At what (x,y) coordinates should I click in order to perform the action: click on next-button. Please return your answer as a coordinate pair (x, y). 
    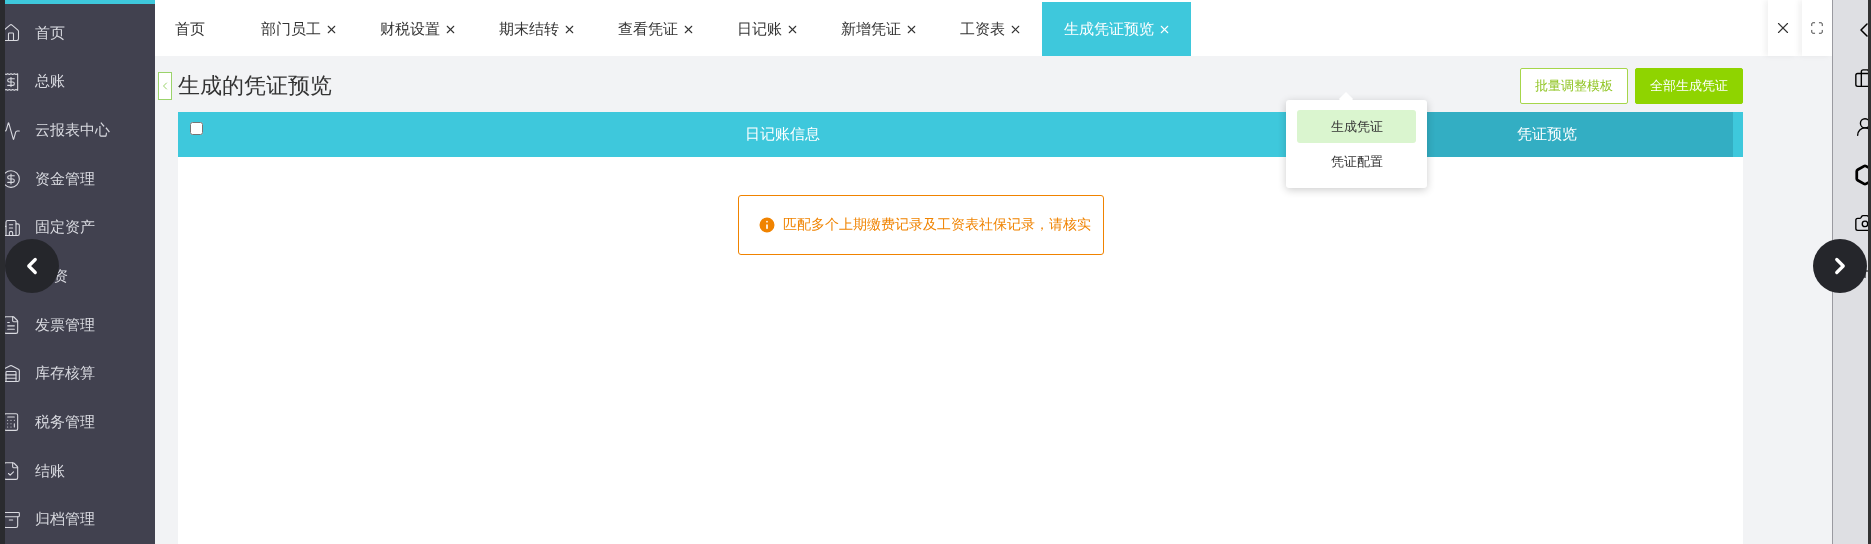
    Looking at the image, I should click on (1840, 266).